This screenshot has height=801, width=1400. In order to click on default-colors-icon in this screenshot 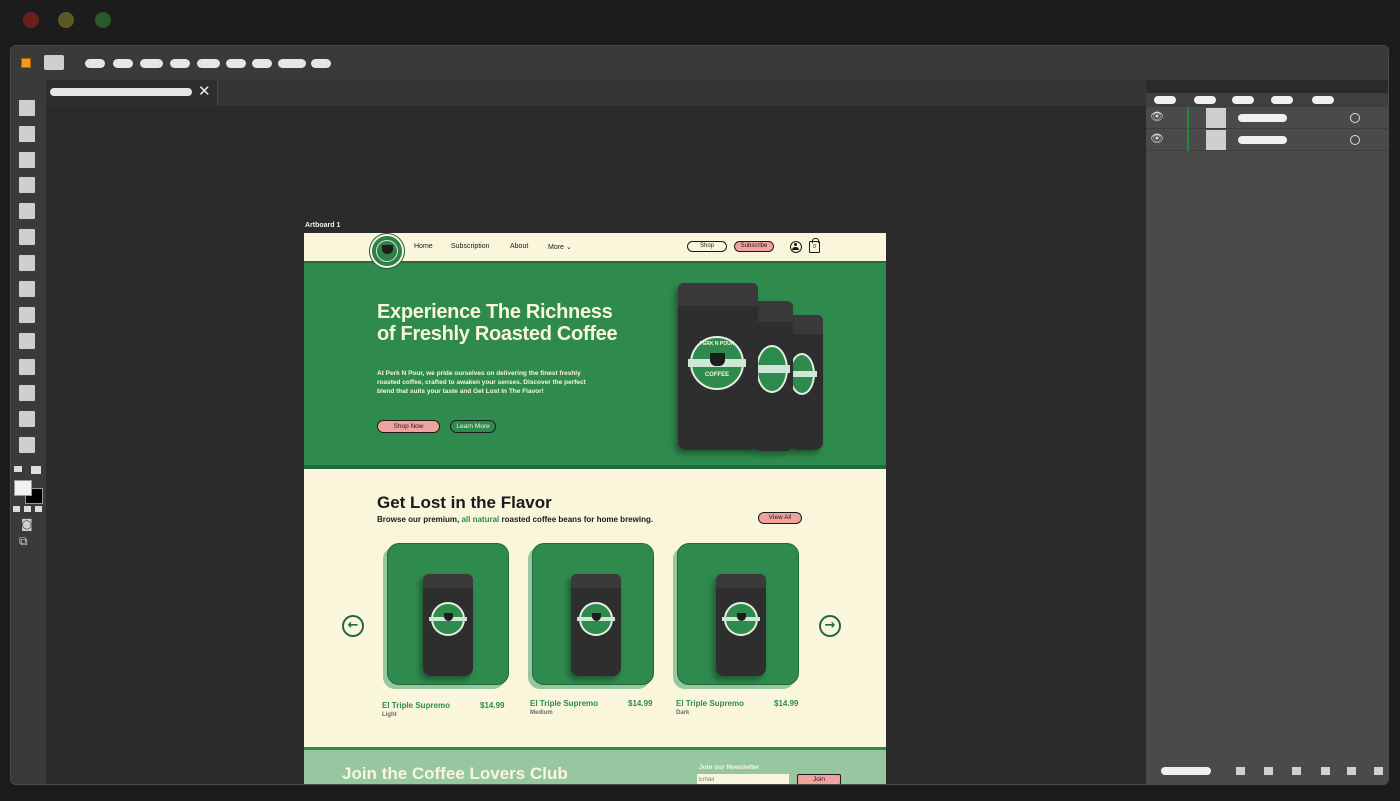, I will do `click(18, 469)`.